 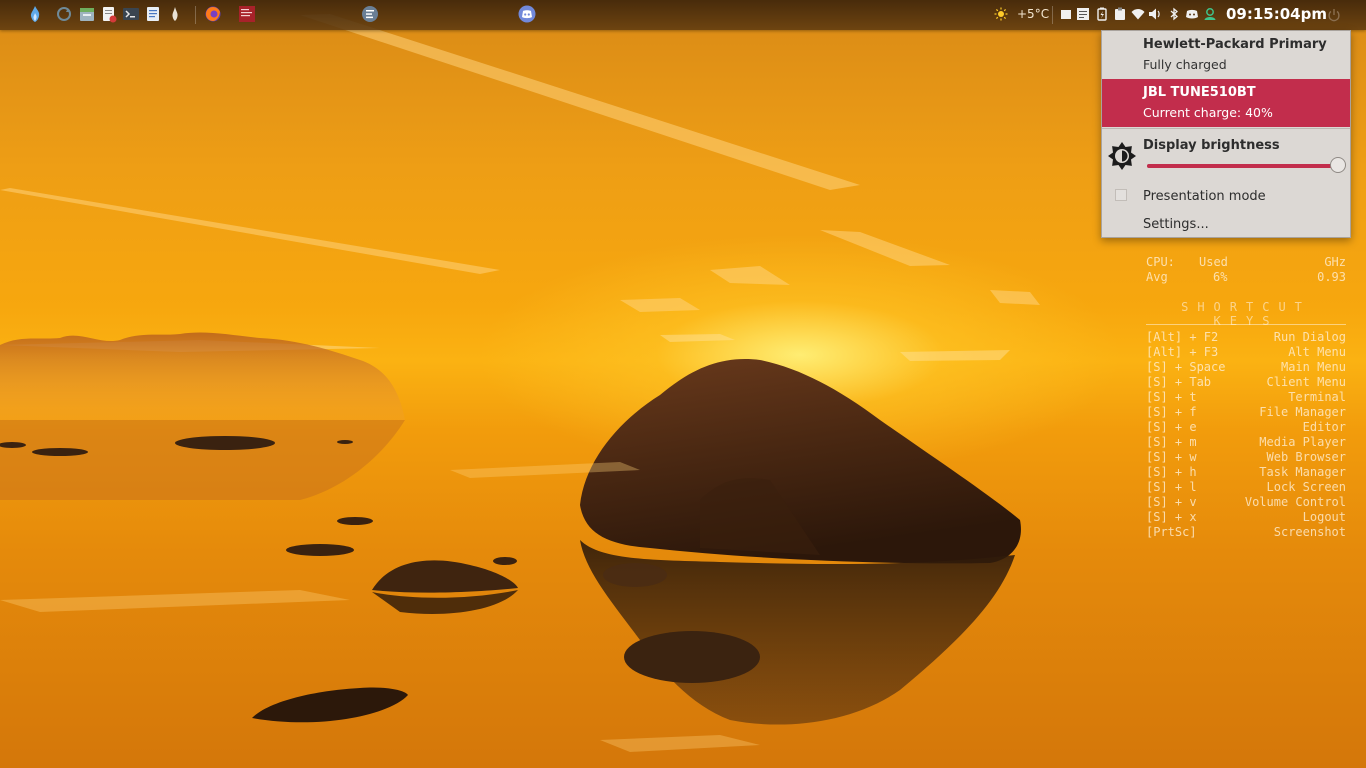 I want to click on device-title: JBL TUNE510BT, so click(x=1199, y=92).